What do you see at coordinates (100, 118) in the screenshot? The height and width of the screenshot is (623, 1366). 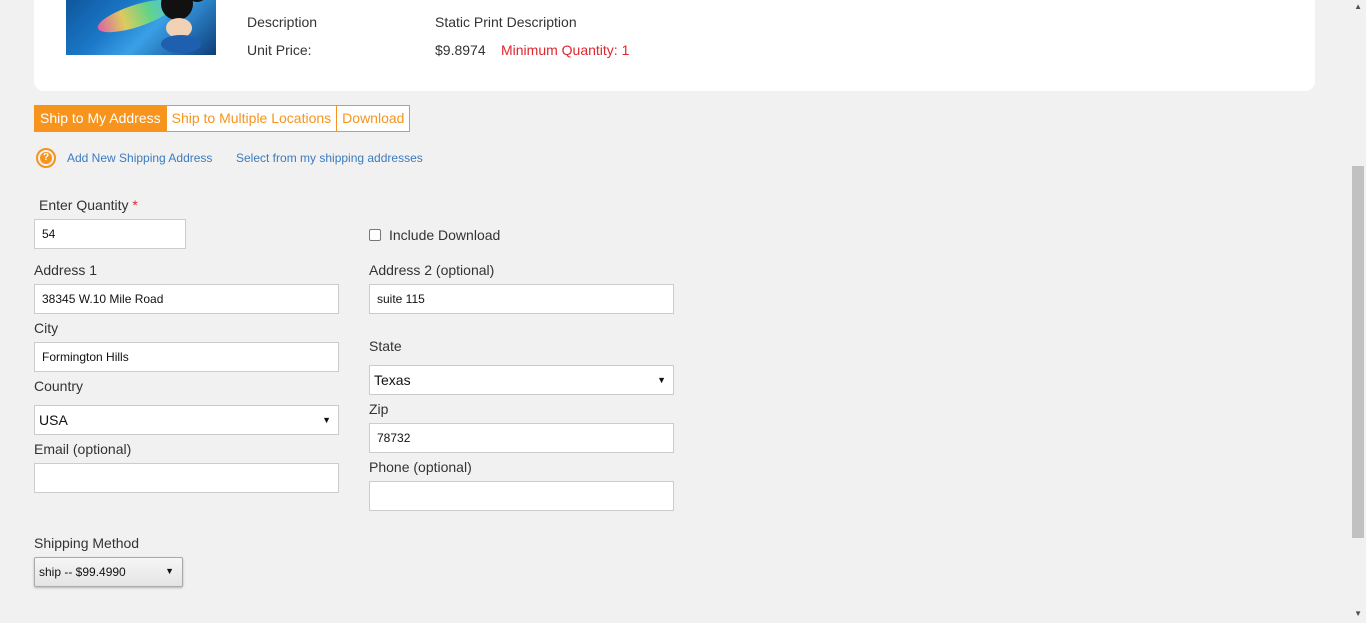 I see `tab-ship-to-my-address: Ship to My Address` at bounding box center [100, 118].